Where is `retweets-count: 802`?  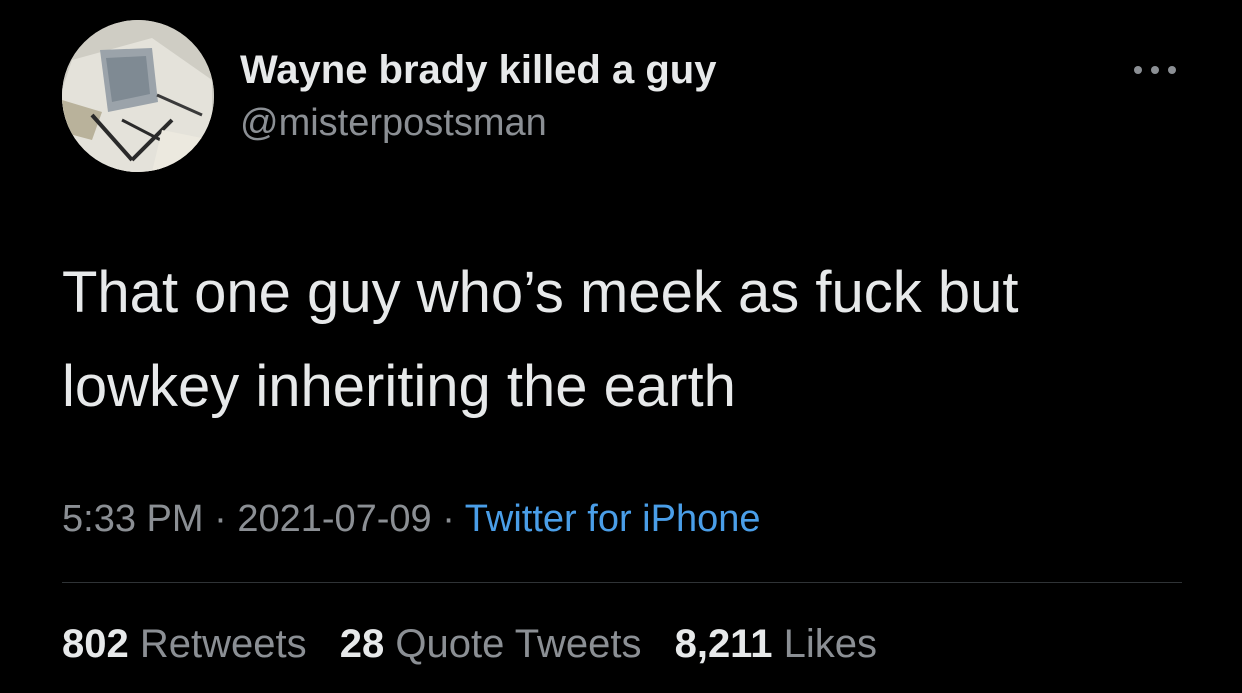
retweets-count: 802 is located at coordinates (95, 644).